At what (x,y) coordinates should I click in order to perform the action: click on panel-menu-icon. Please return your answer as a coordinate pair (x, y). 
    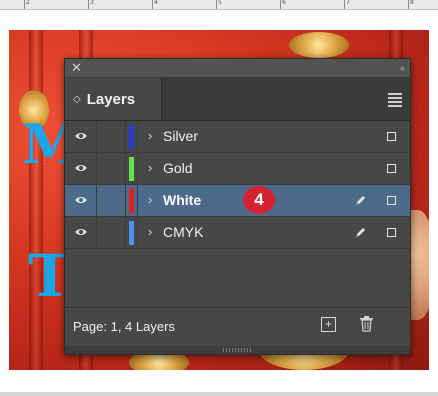
    Looking at the image, I should click on (395, 101).